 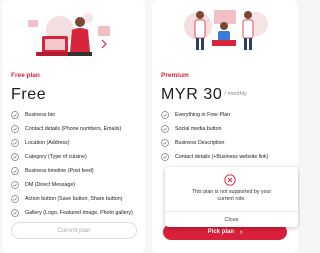 What do you see at coordinates (241, 232) in the screenshot?
I see `chevron-right-icon: ›` at bounding box center [241, 232].